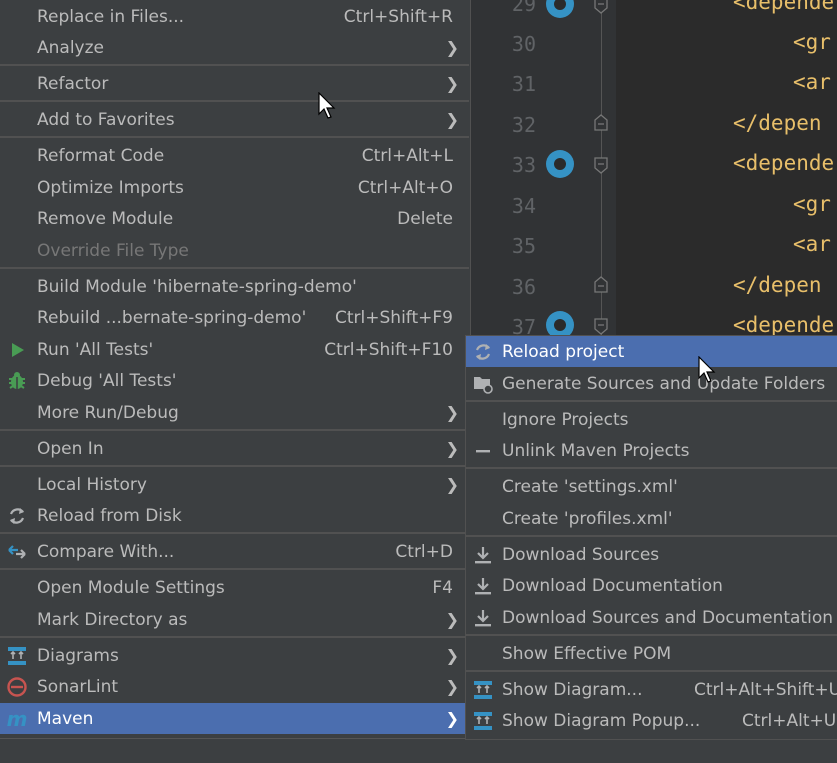 The width and height of the screenshot is (837, 763). Describe the element at coordinates (565, 419) in the screenshot. I see `submenu-item-label: Ignore Projects` at that location.